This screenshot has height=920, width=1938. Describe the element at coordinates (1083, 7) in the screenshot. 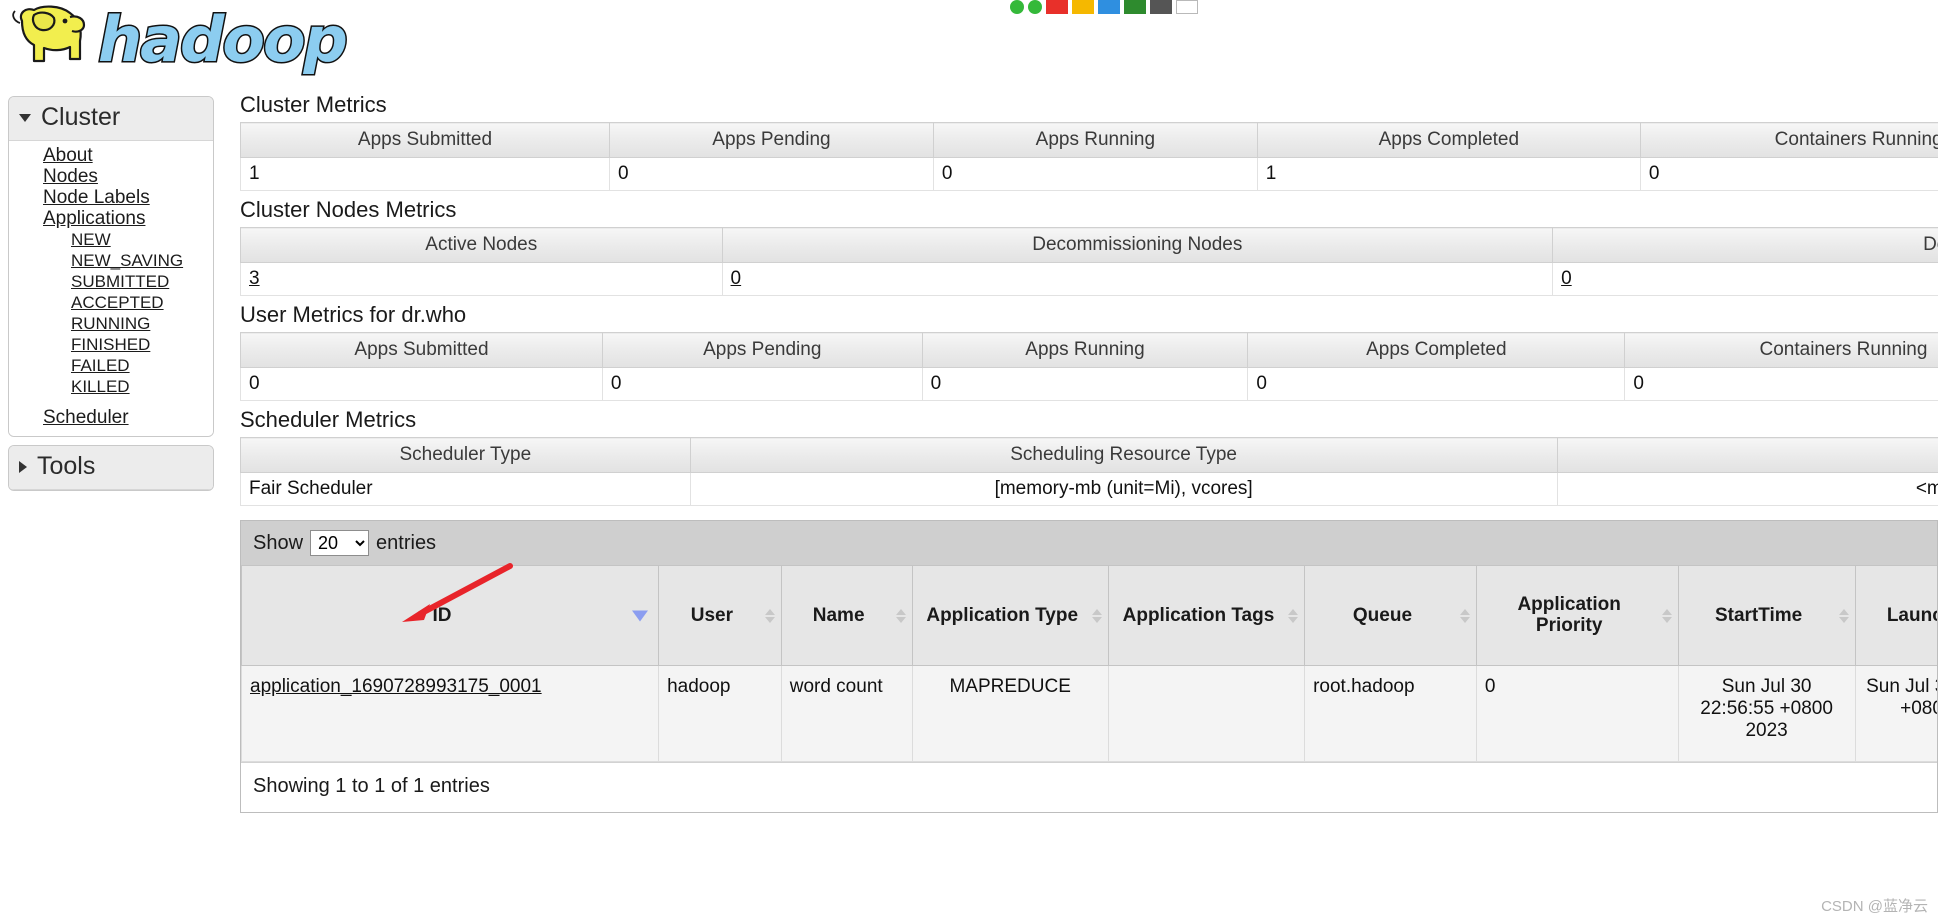

I see `chip-yellow` at that location.